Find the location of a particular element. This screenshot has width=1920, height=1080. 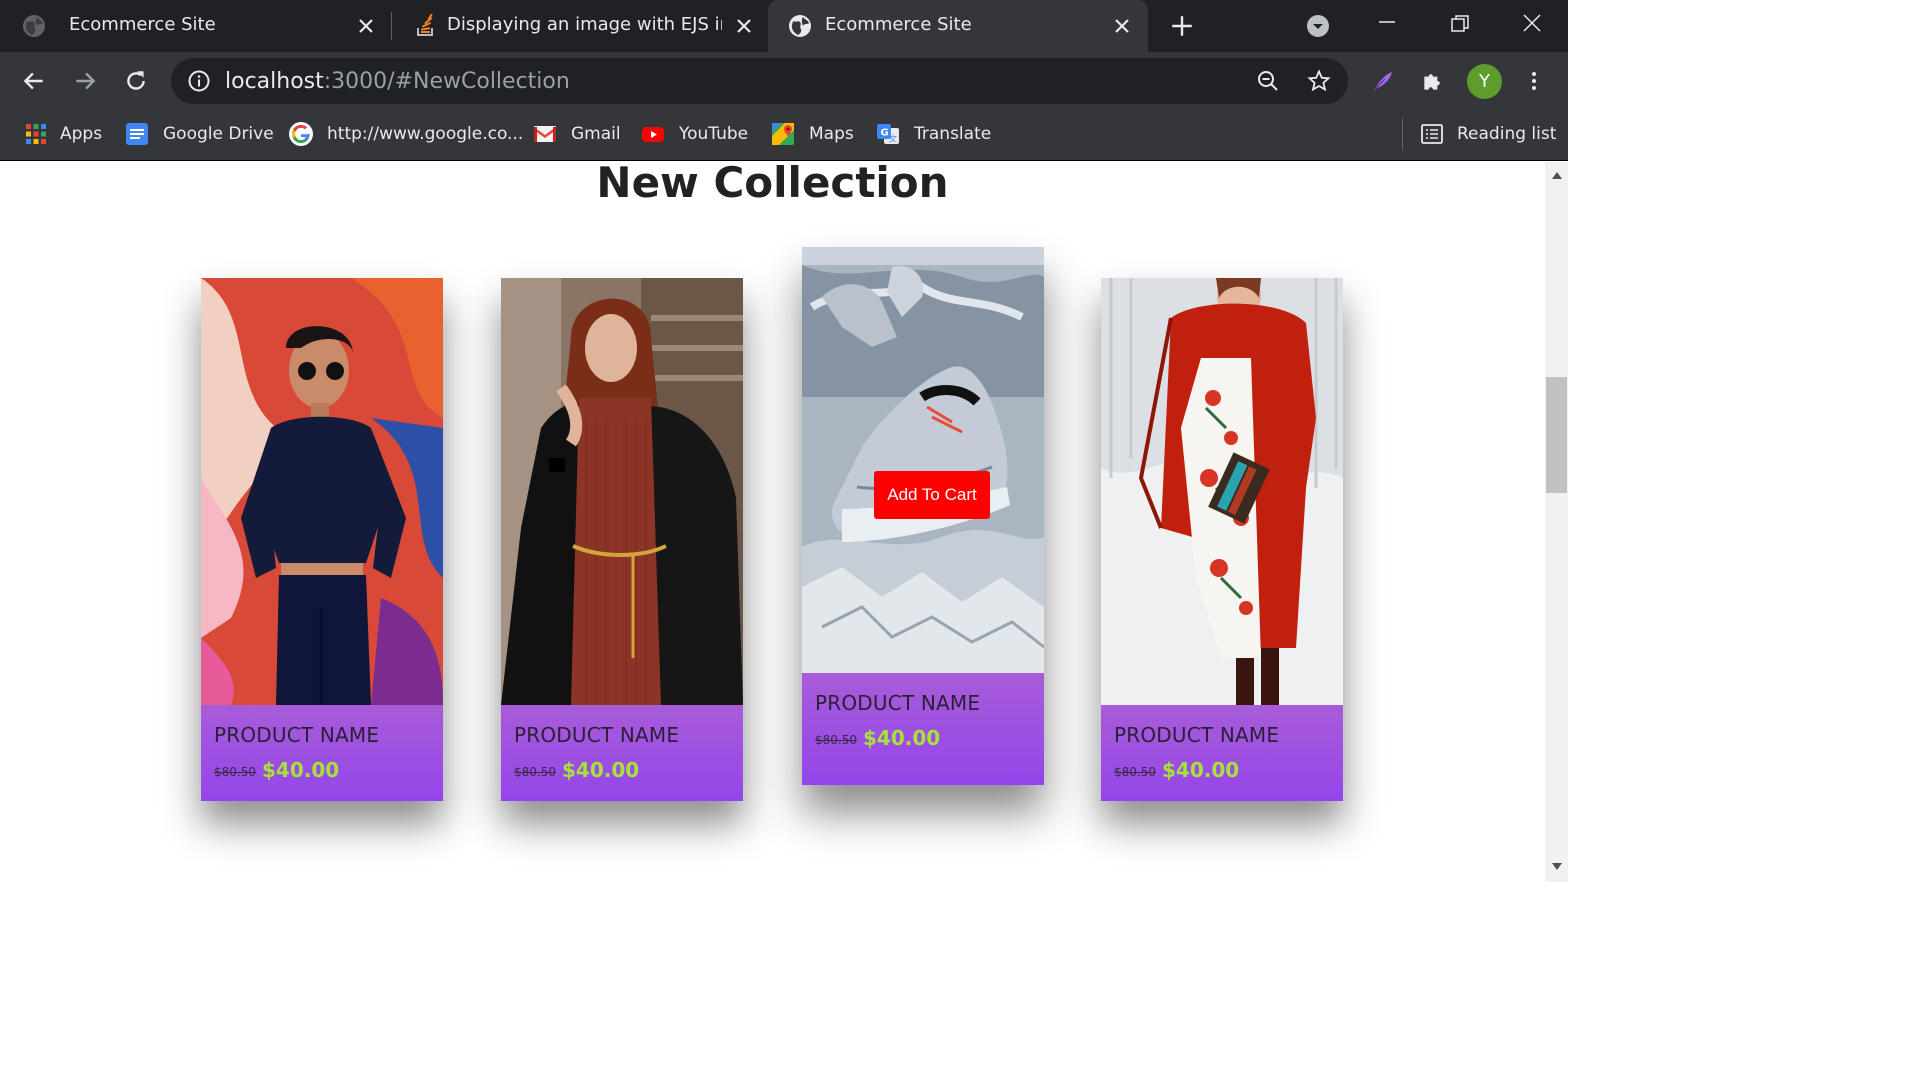

bookmark-label: Maps is located at coordinates (831, 134).